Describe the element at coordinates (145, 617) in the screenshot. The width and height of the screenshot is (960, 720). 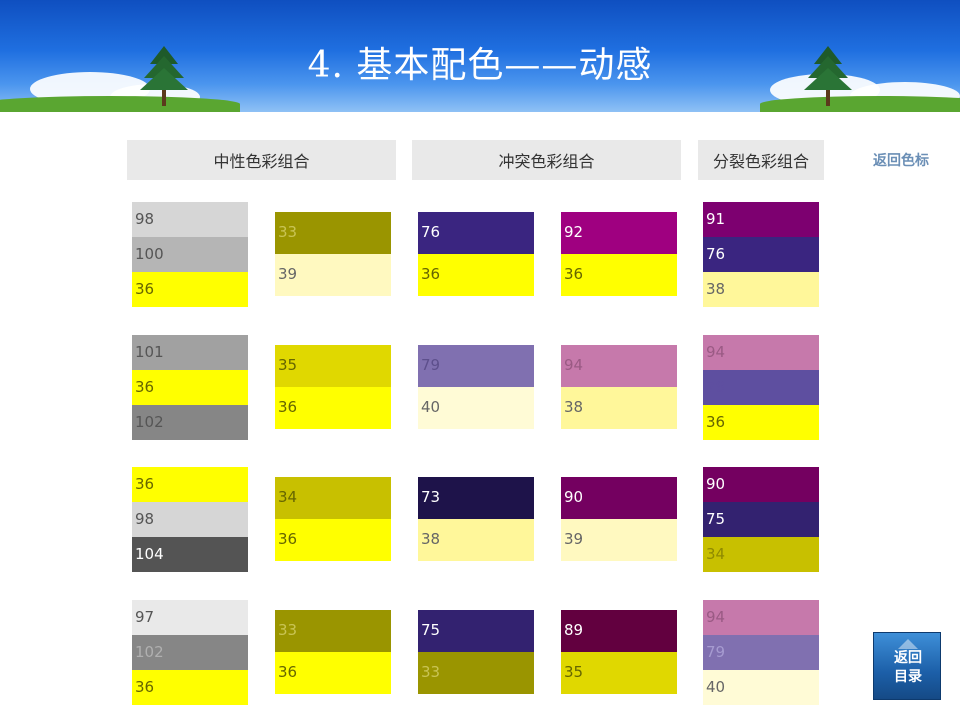
I see `swatch-label: 97` at that location.